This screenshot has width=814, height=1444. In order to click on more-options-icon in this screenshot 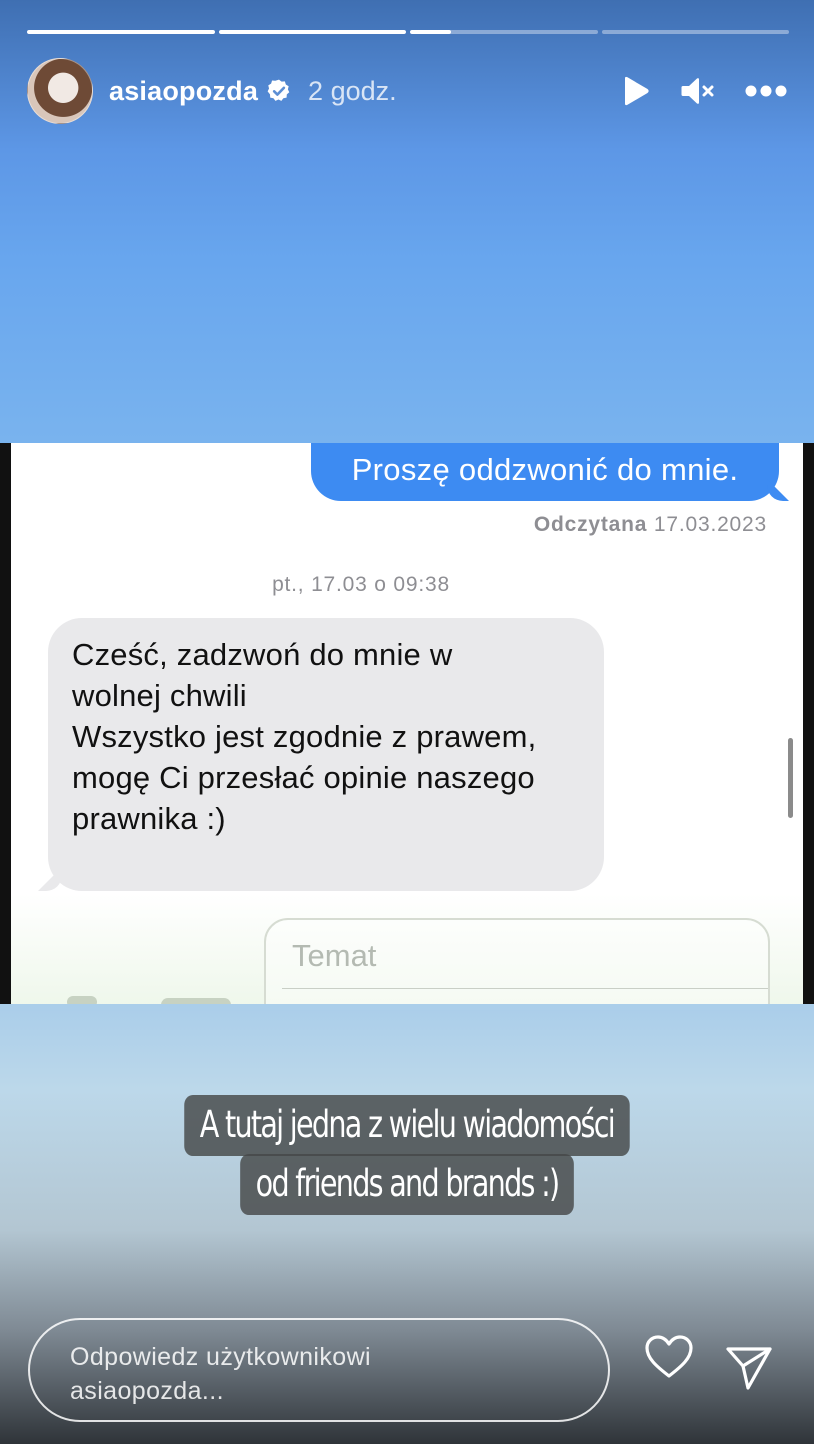, I will do `click(766, 91)`.